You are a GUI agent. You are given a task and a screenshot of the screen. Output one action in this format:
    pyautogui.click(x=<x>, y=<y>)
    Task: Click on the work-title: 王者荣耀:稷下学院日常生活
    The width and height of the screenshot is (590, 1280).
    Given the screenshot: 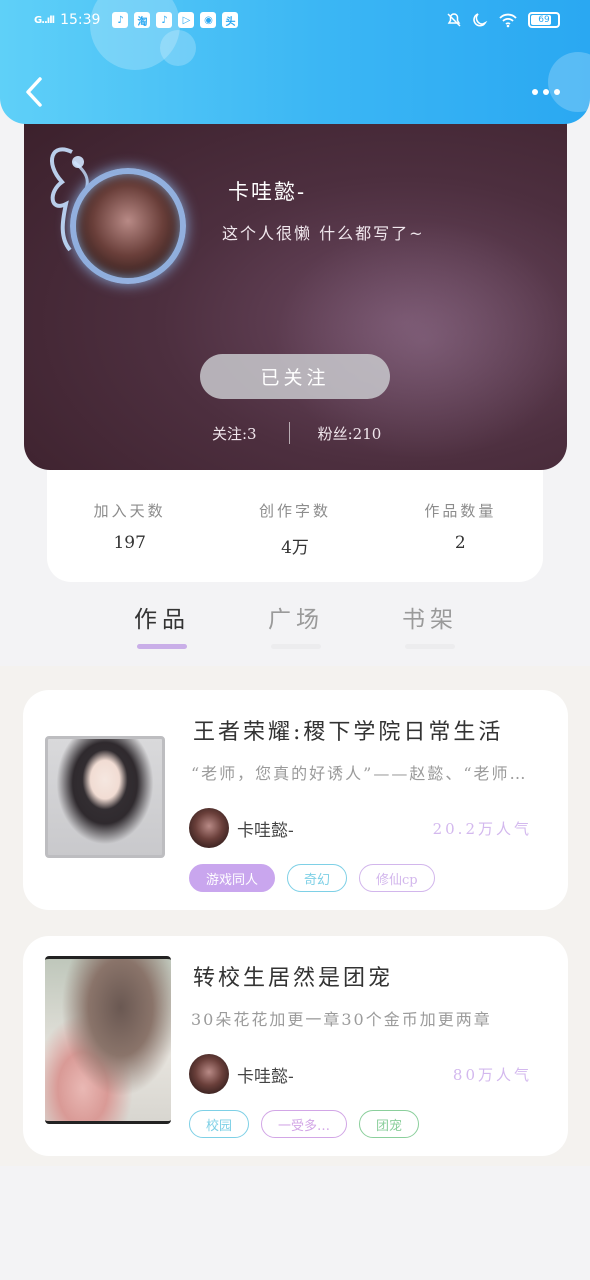 What is the action you would take?
    pyautogui.click(x=348, y=730)
    